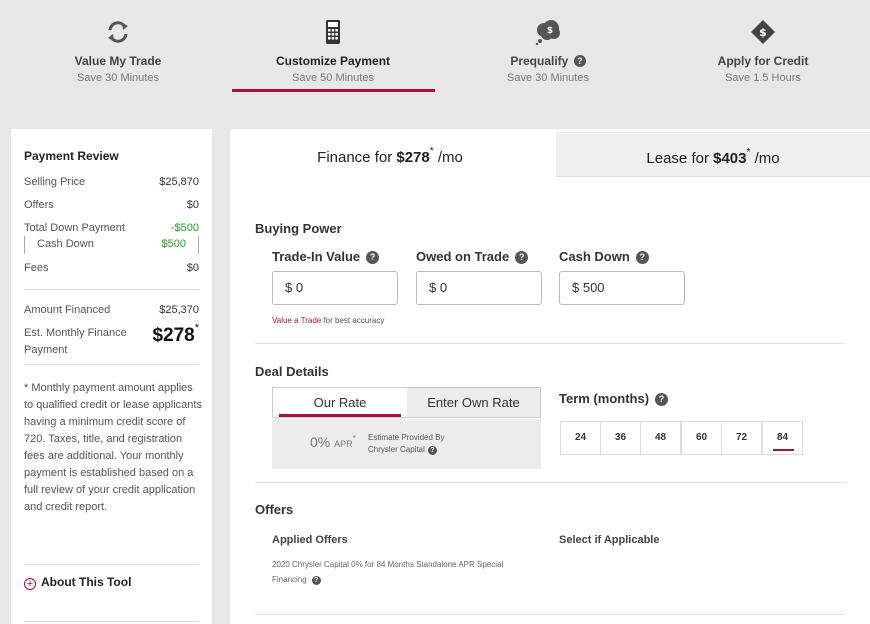 The height and width of the screenshot is (624, 870). I want to click on step-prequalify: $ Prequalify ? Save 30 Minutes, so click(548, 51).